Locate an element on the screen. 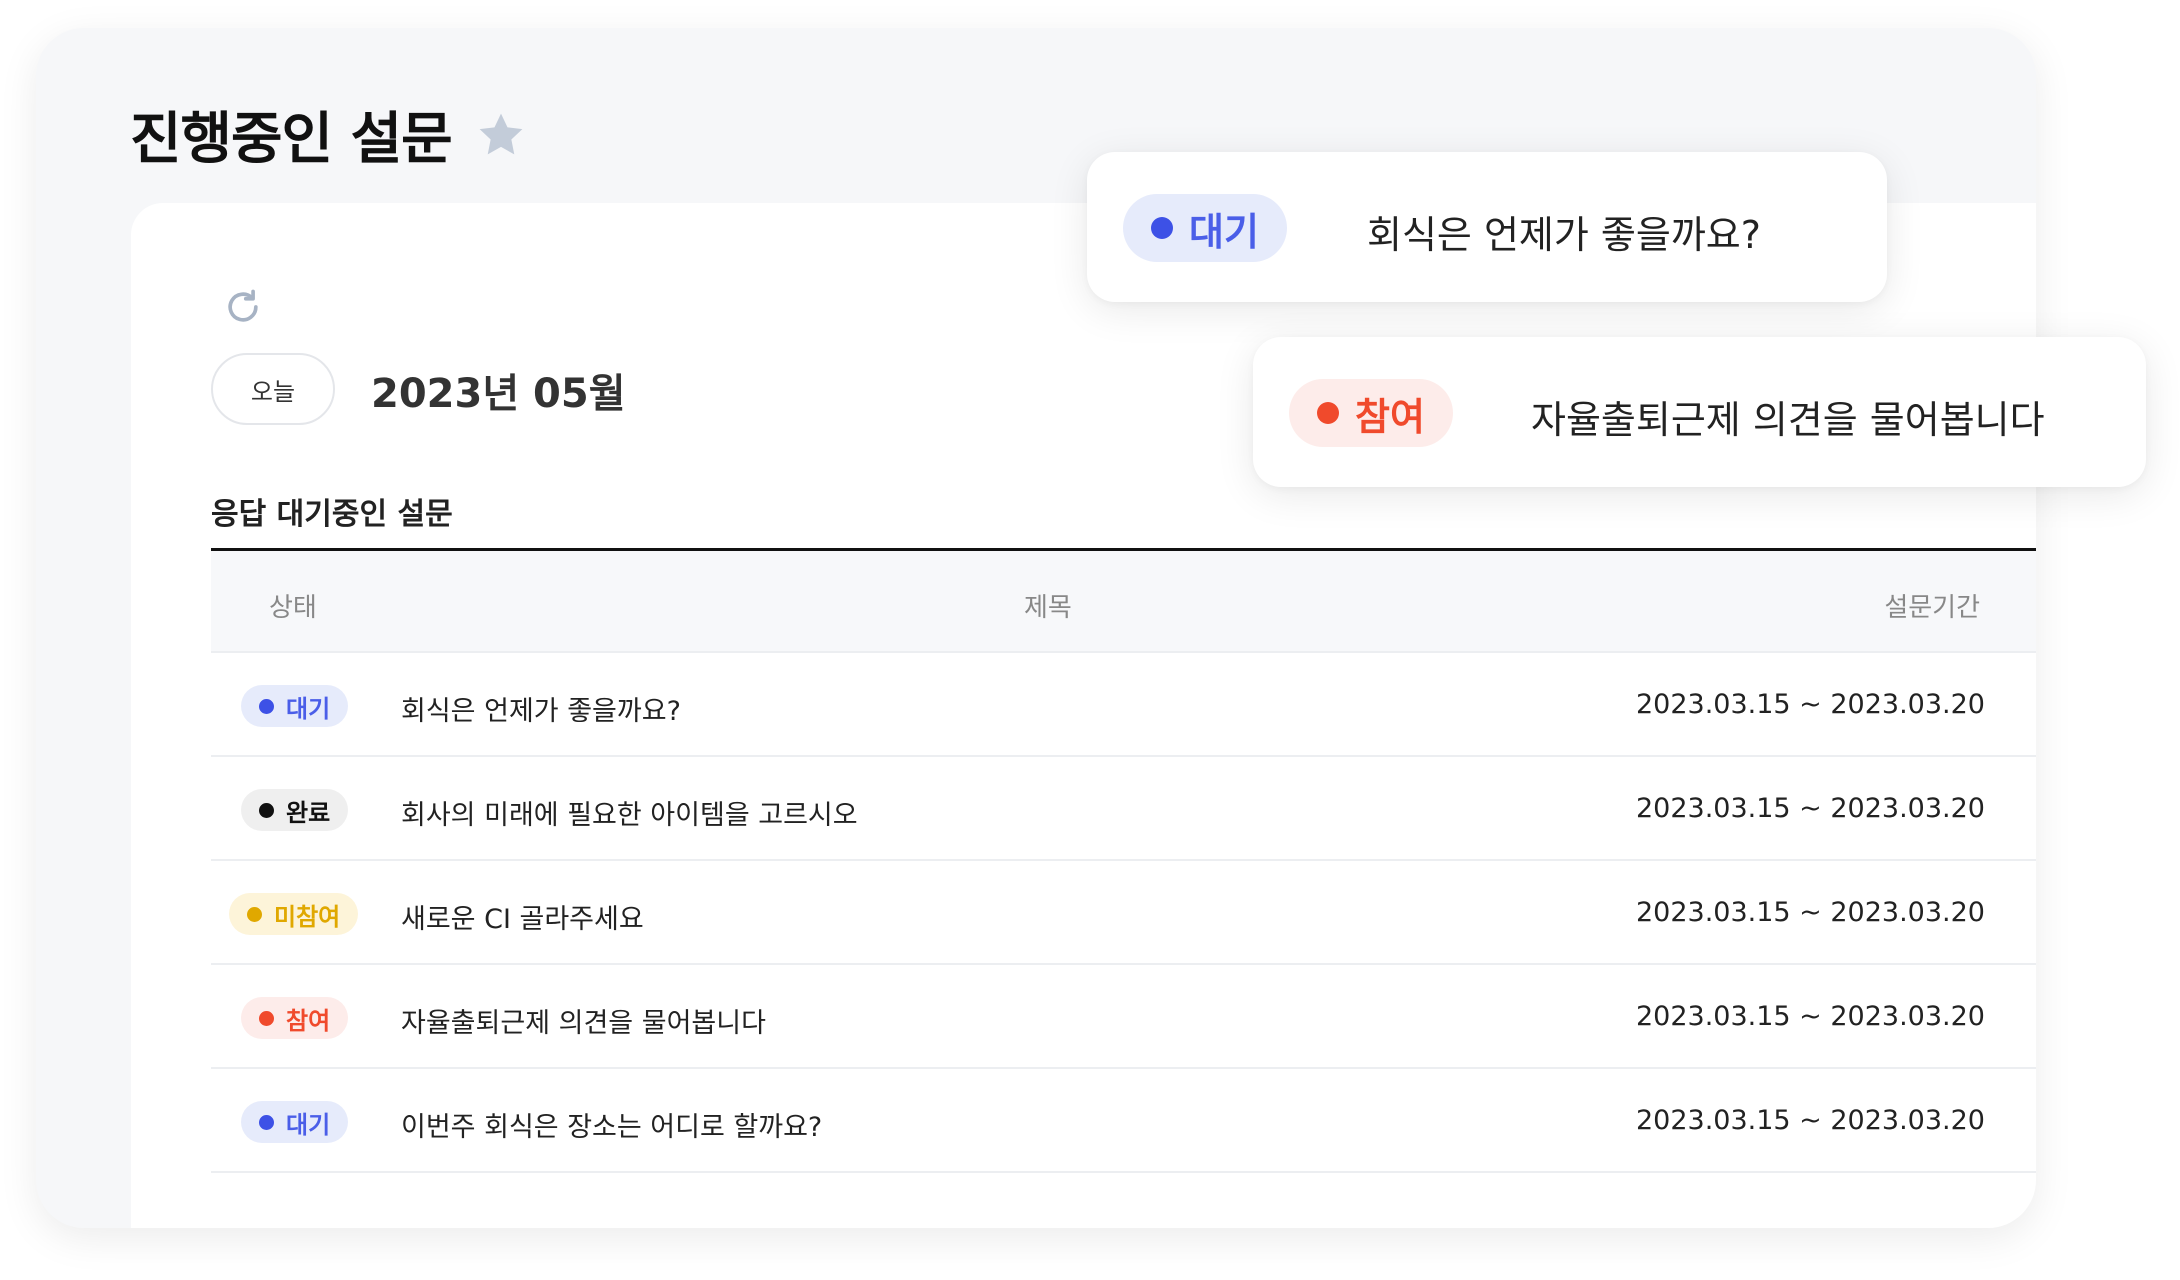 This screenshot has height=1280, width=2180. section-title: 응답 대기중인 설문 is located at coordinates (332, 514).